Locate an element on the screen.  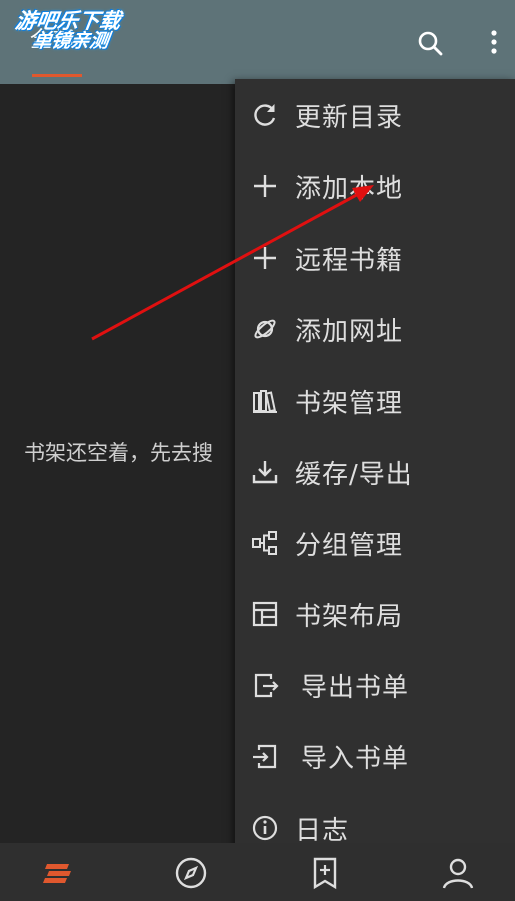
bookshelf-icon is located at coordinates (57, 873).